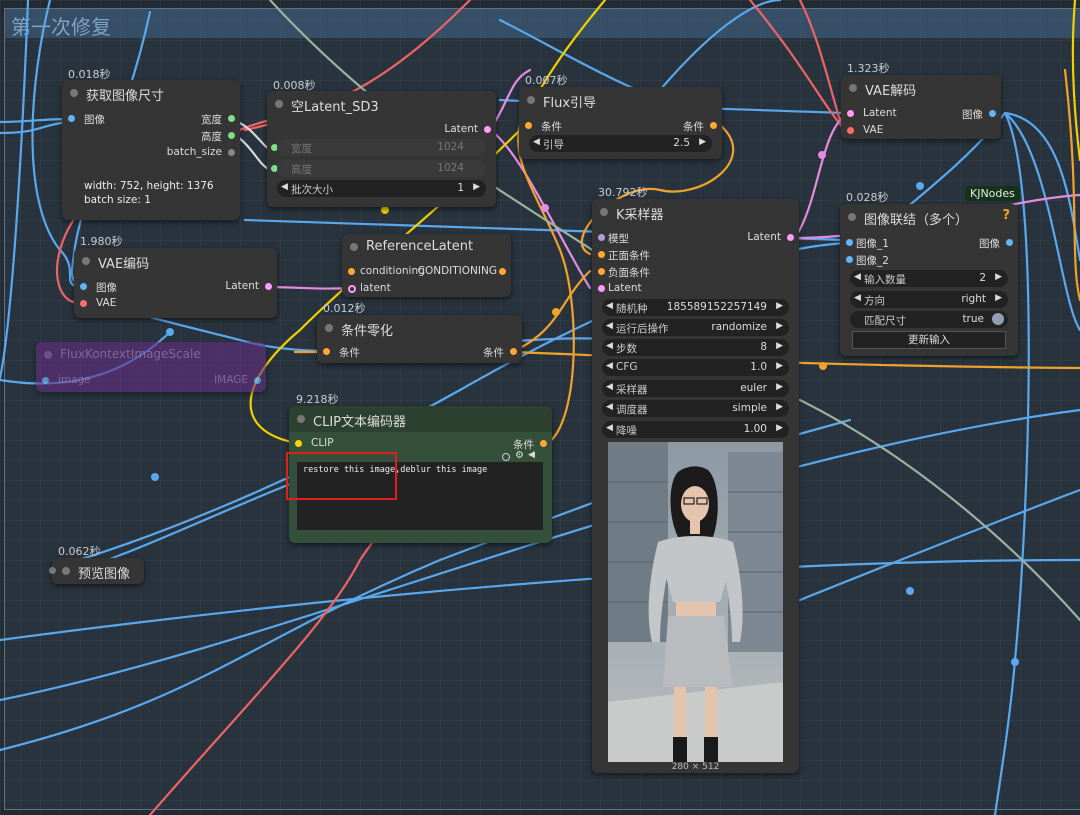 The image size is (1080, 815). I want to click on node-conditioning-zero-out: 条件零化 条件 条件, so click(419, 339).